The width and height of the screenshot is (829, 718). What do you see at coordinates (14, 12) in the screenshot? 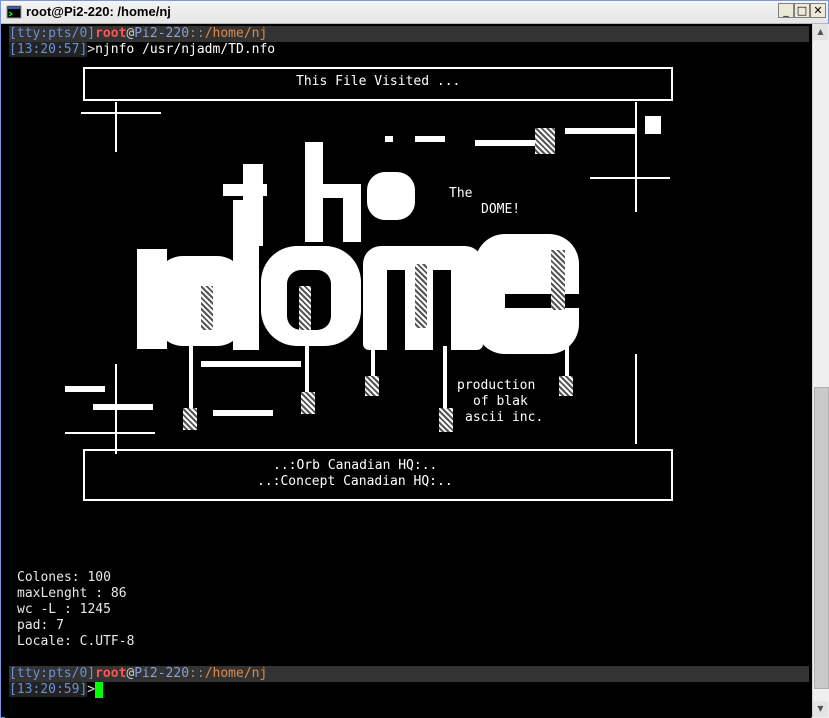
I see `terminal-app-icon` at bounding box center [14, 12].